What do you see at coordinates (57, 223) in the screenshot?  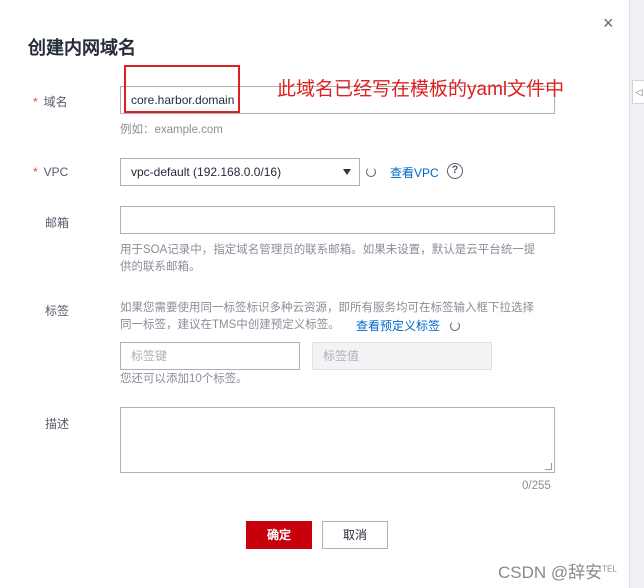 I see `email-label: 邮箱` at bounding box center [57, 223].